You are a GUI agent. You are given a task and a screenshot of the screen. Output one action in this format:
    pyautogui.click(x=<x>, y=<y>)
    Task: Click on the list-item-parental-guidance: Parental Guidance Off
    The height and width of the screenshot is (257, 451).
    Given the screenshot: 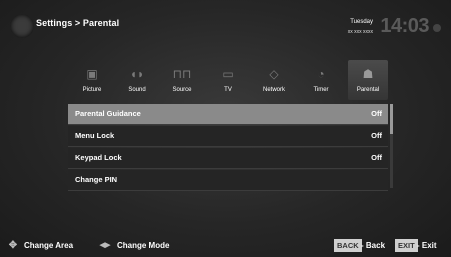 What is the action you would take?
    pyautogui.click(x=228, y=114)
    